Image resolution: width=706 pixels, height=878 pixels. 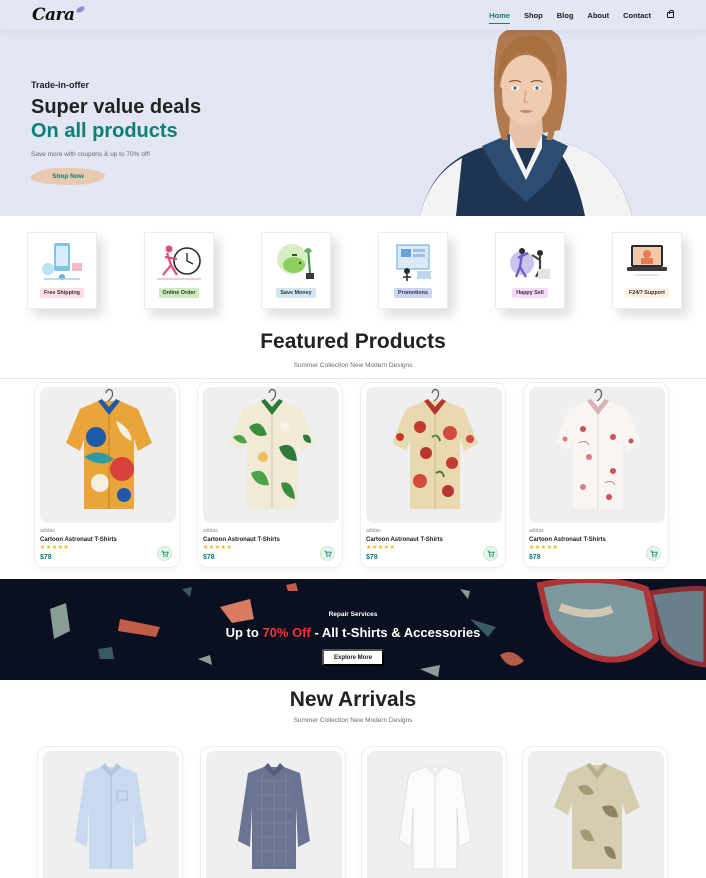 What do you see at coordinates (353, 657) in the screenshot?
I see `explore-more-button: Explore More` at bounding box center [353, 657].